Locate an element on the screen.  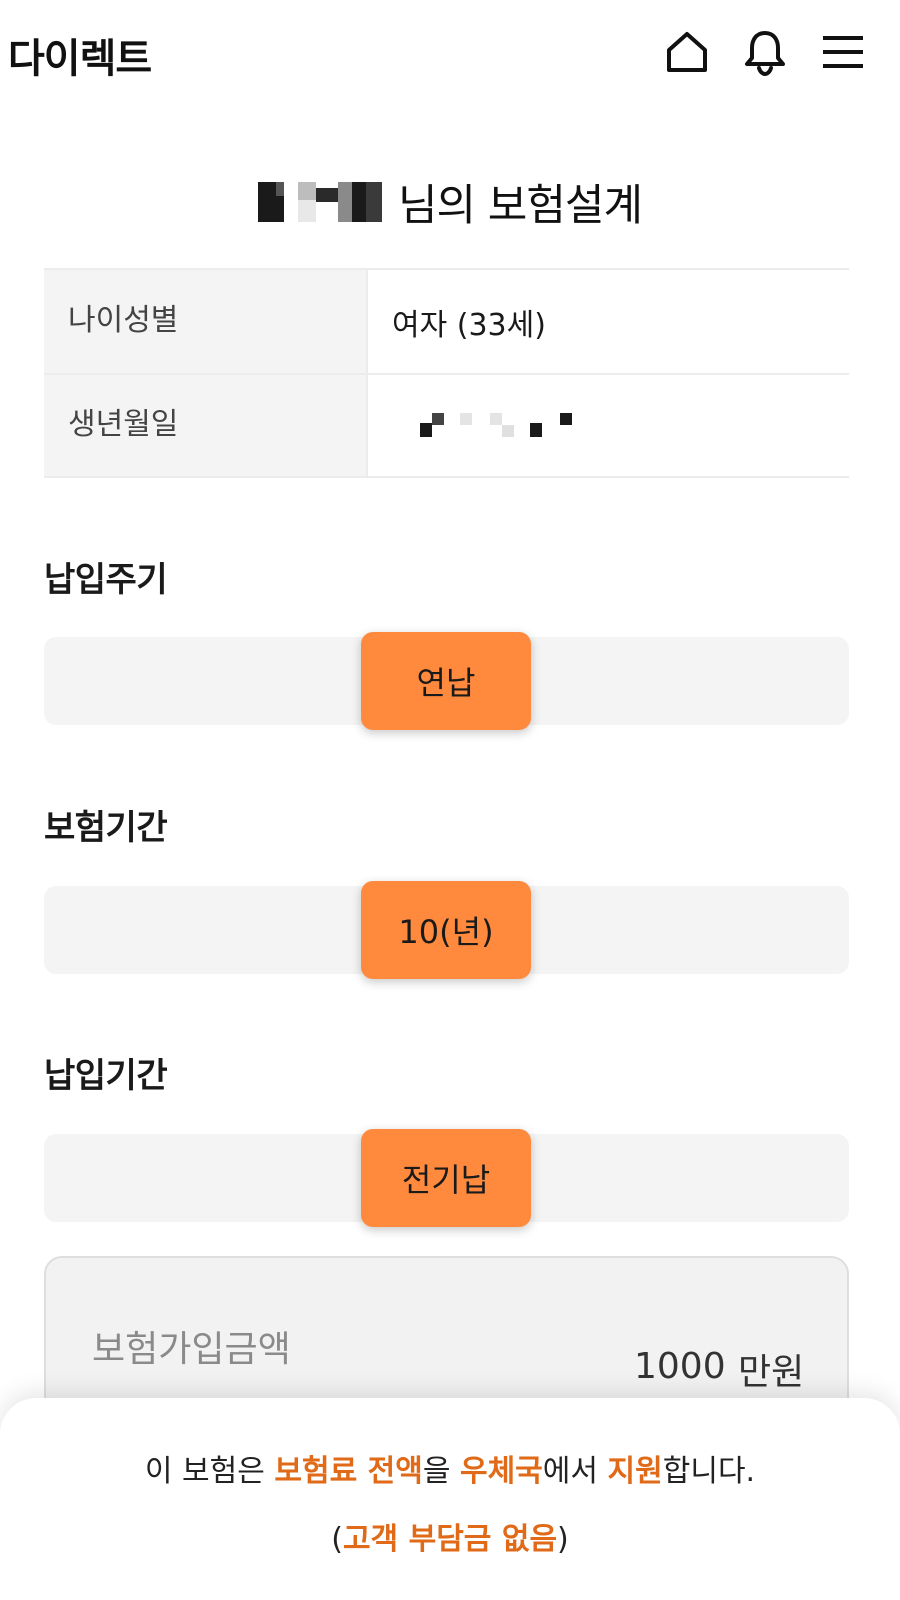
info-value-birthdate is located at coordinates (607, 425).